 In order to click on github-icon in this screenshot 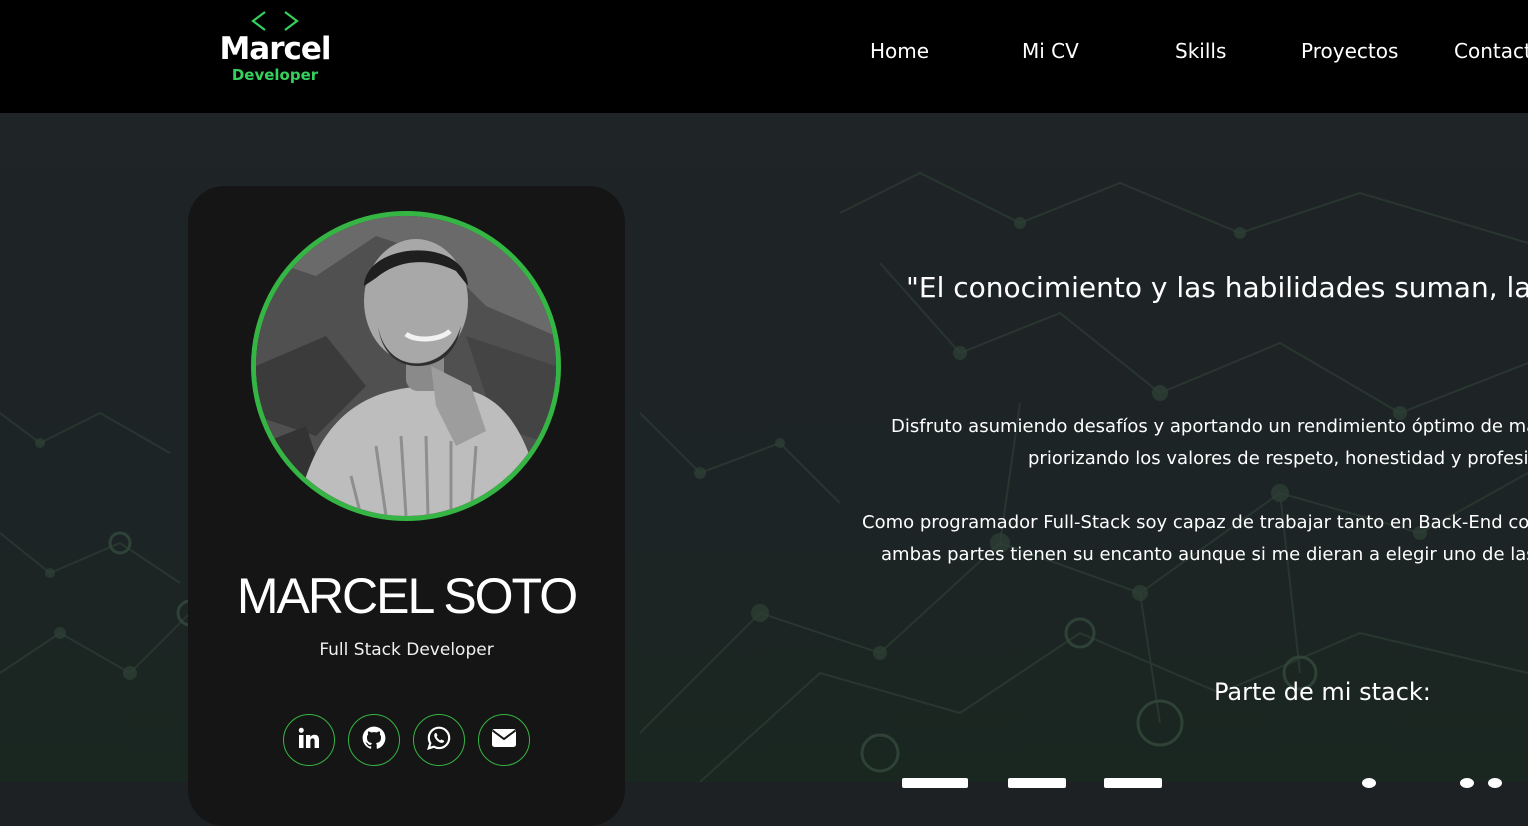, I will do `click(374, 740)`.